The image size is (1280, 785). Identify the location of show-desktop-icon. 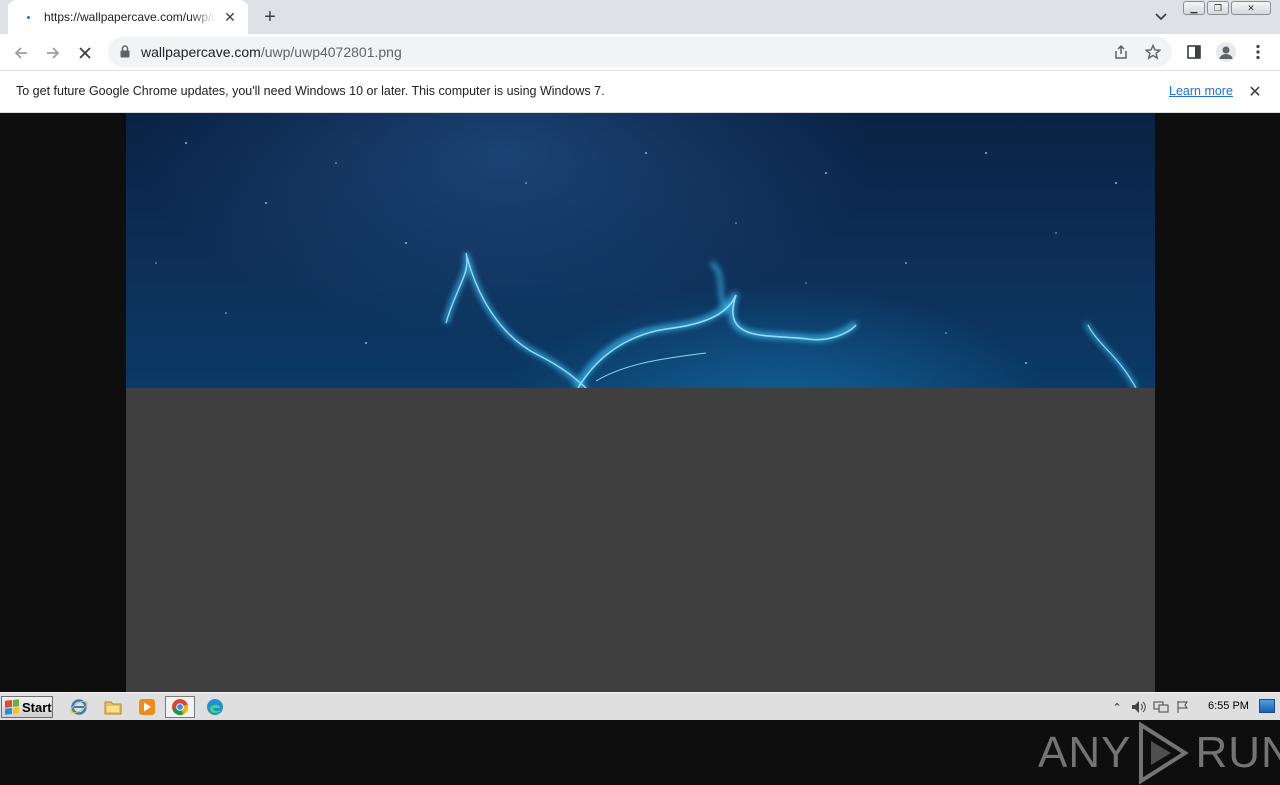
(1267, 706).